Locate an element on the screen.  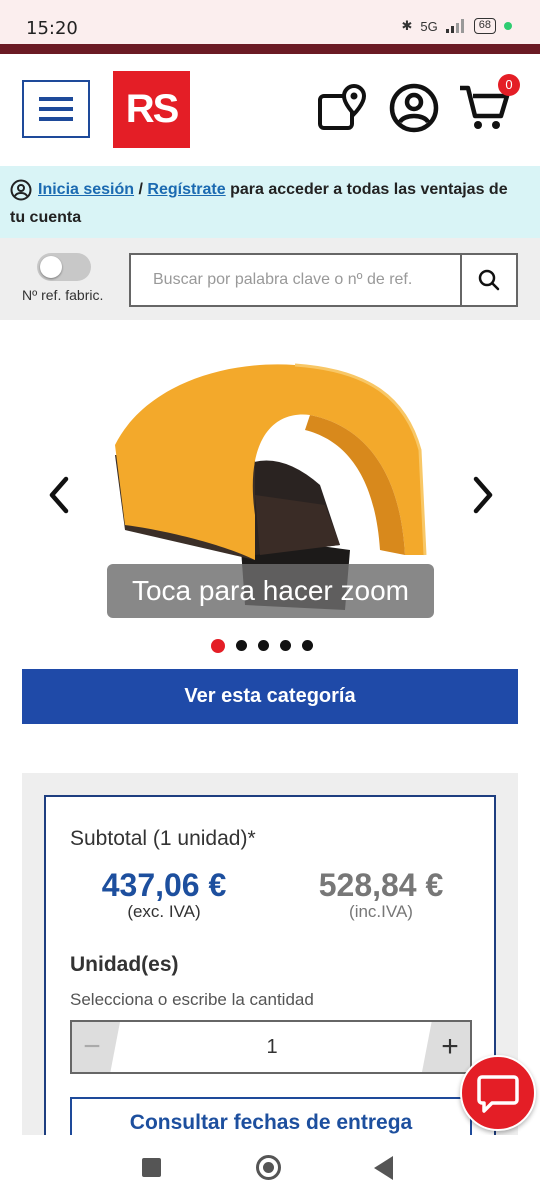
network-label: 5G is located at coordinates (429, 26).